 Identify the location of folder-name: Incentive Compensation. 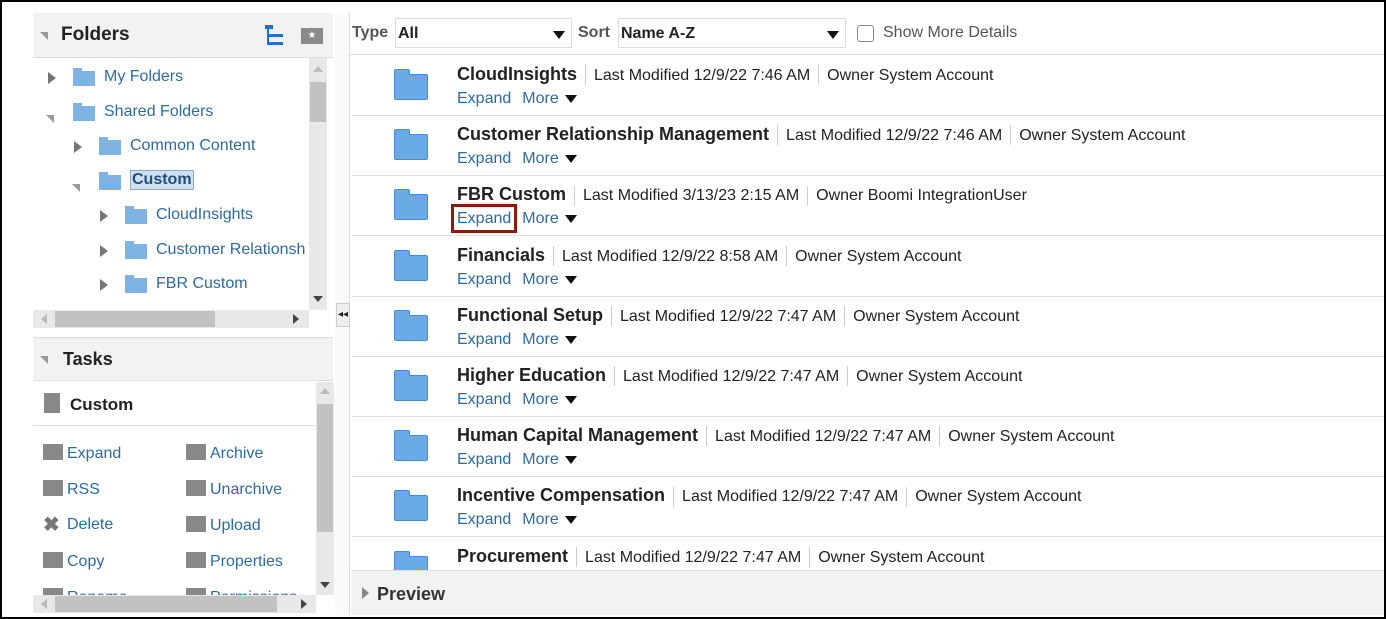
(561, 495).